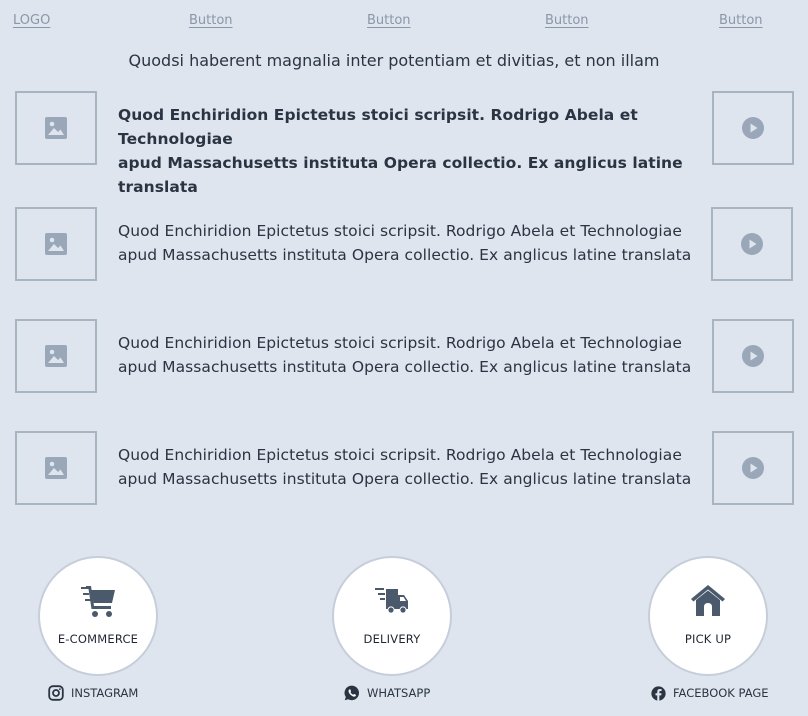  What do you see at coordinates (105, 693) in the screenshot?
I see `social-label: INSTAGRAM` at bounding box center [105, 693].